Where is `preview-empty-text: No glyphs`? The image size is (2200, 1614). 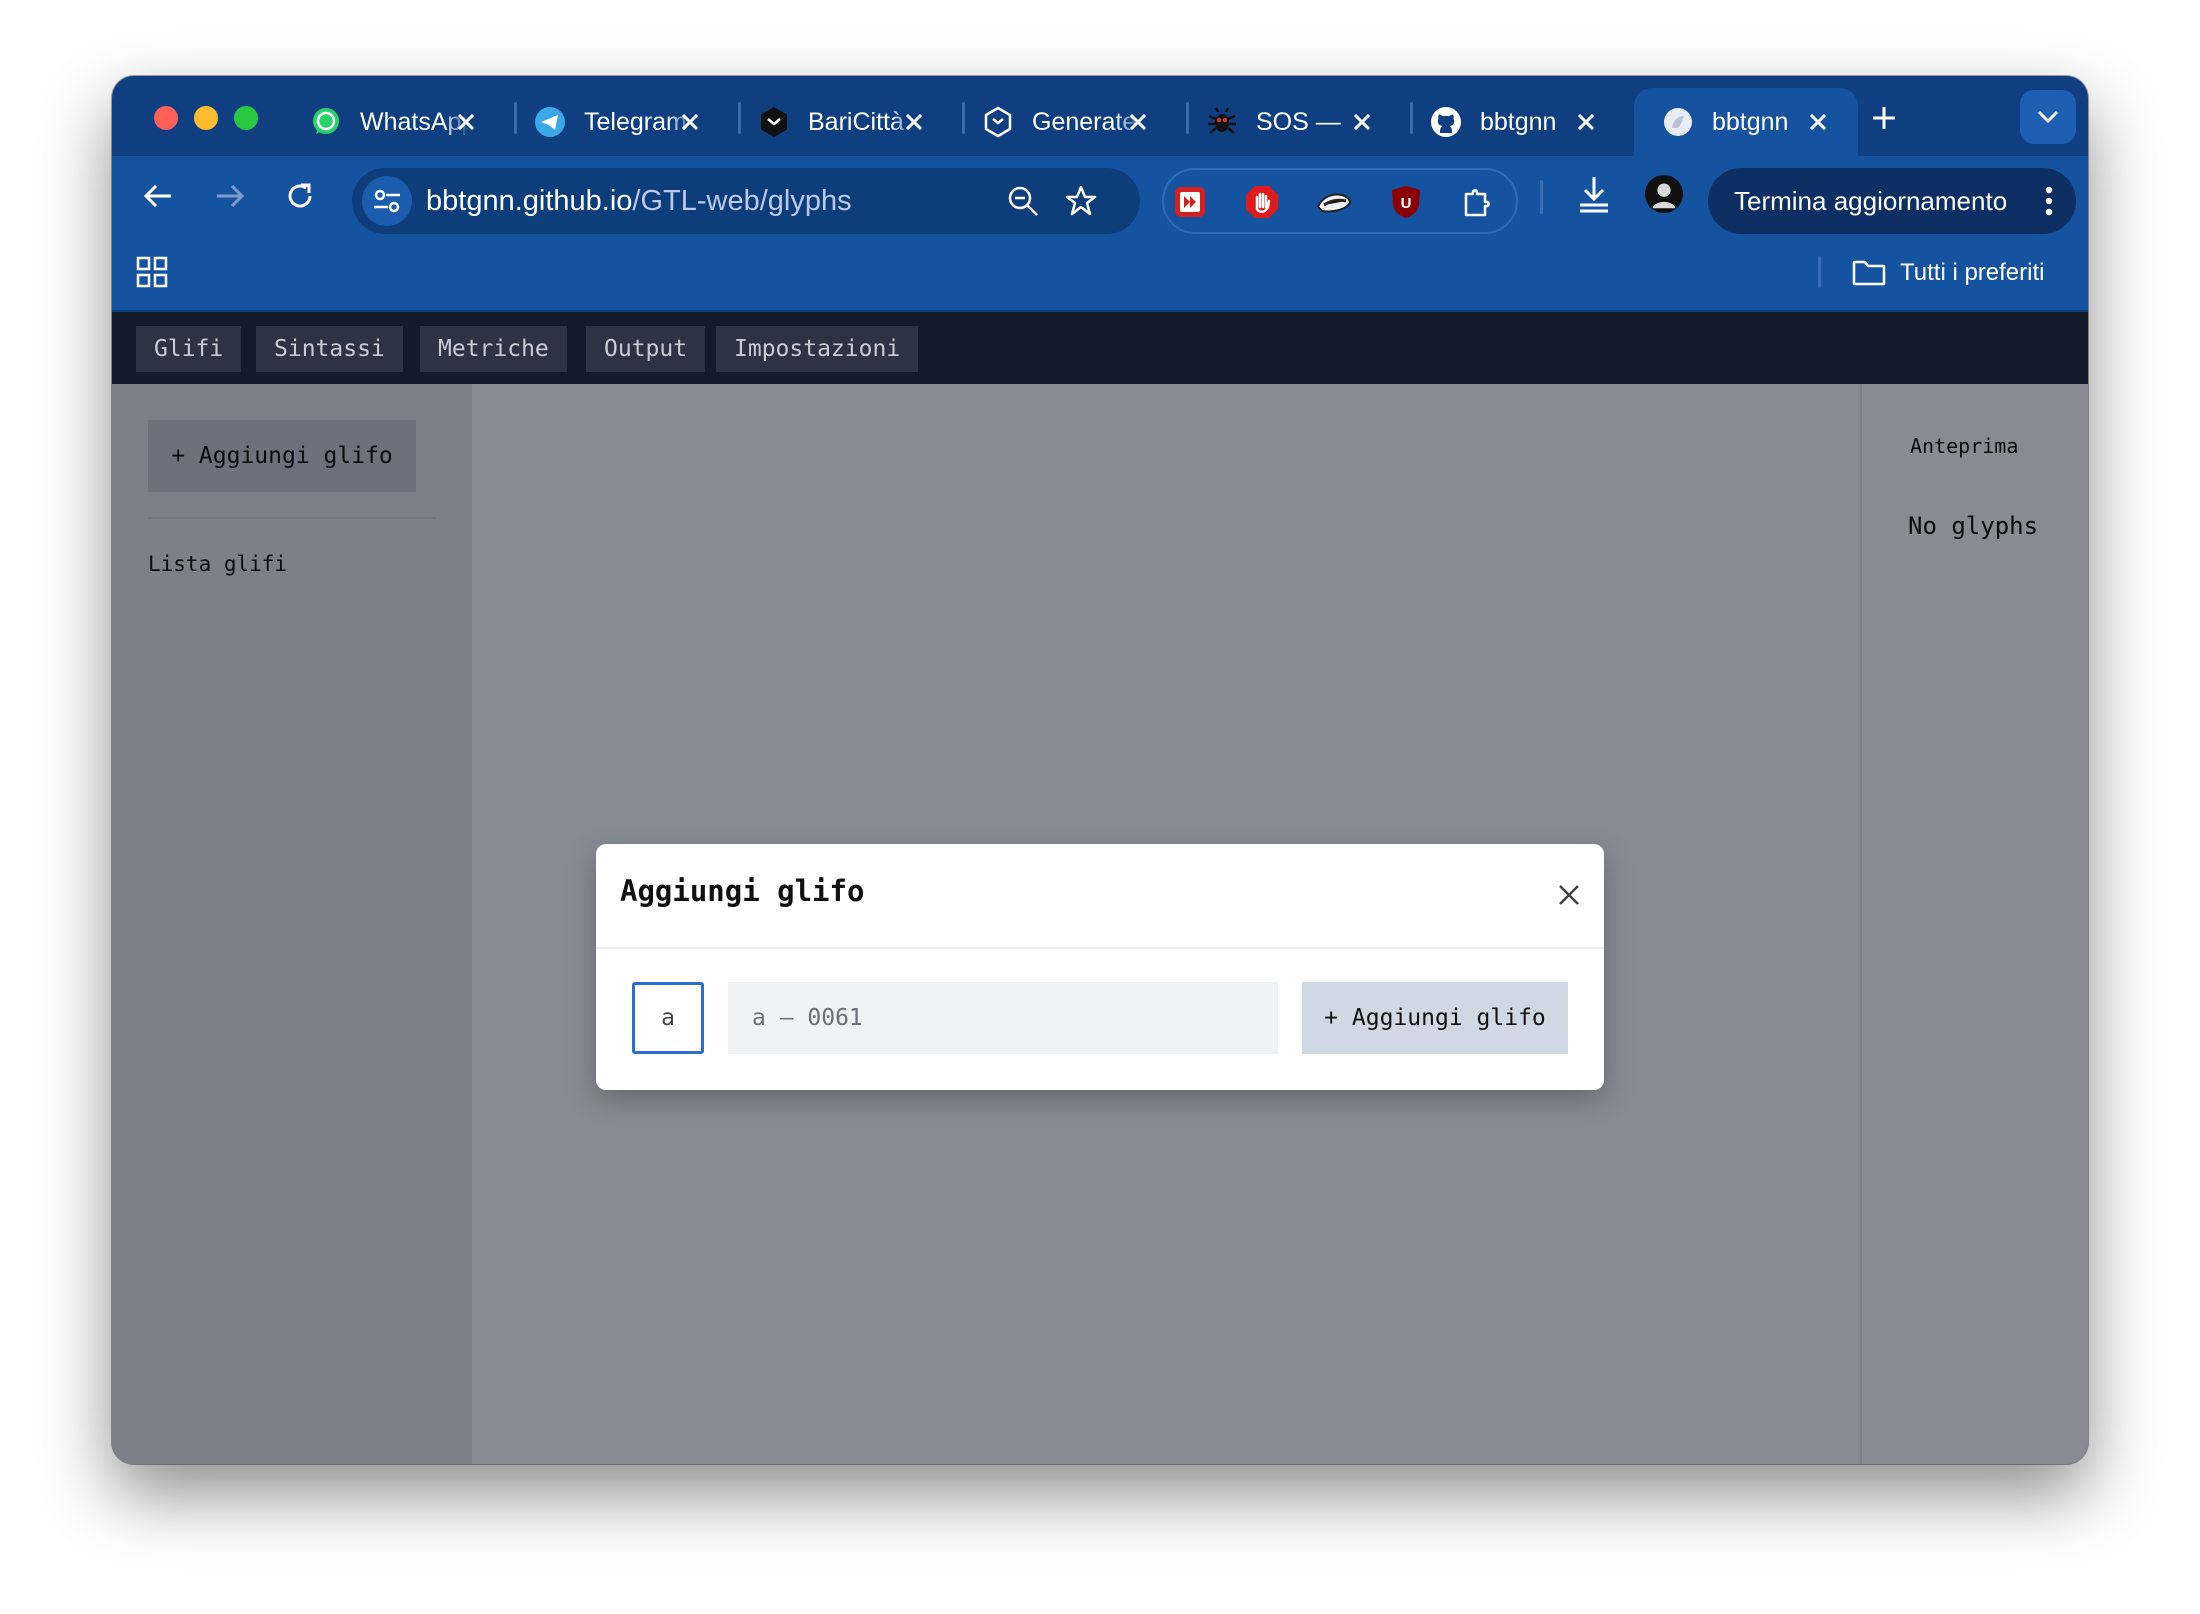 preview-empty-text: No glyphs is located at coordinates (1973, 526).